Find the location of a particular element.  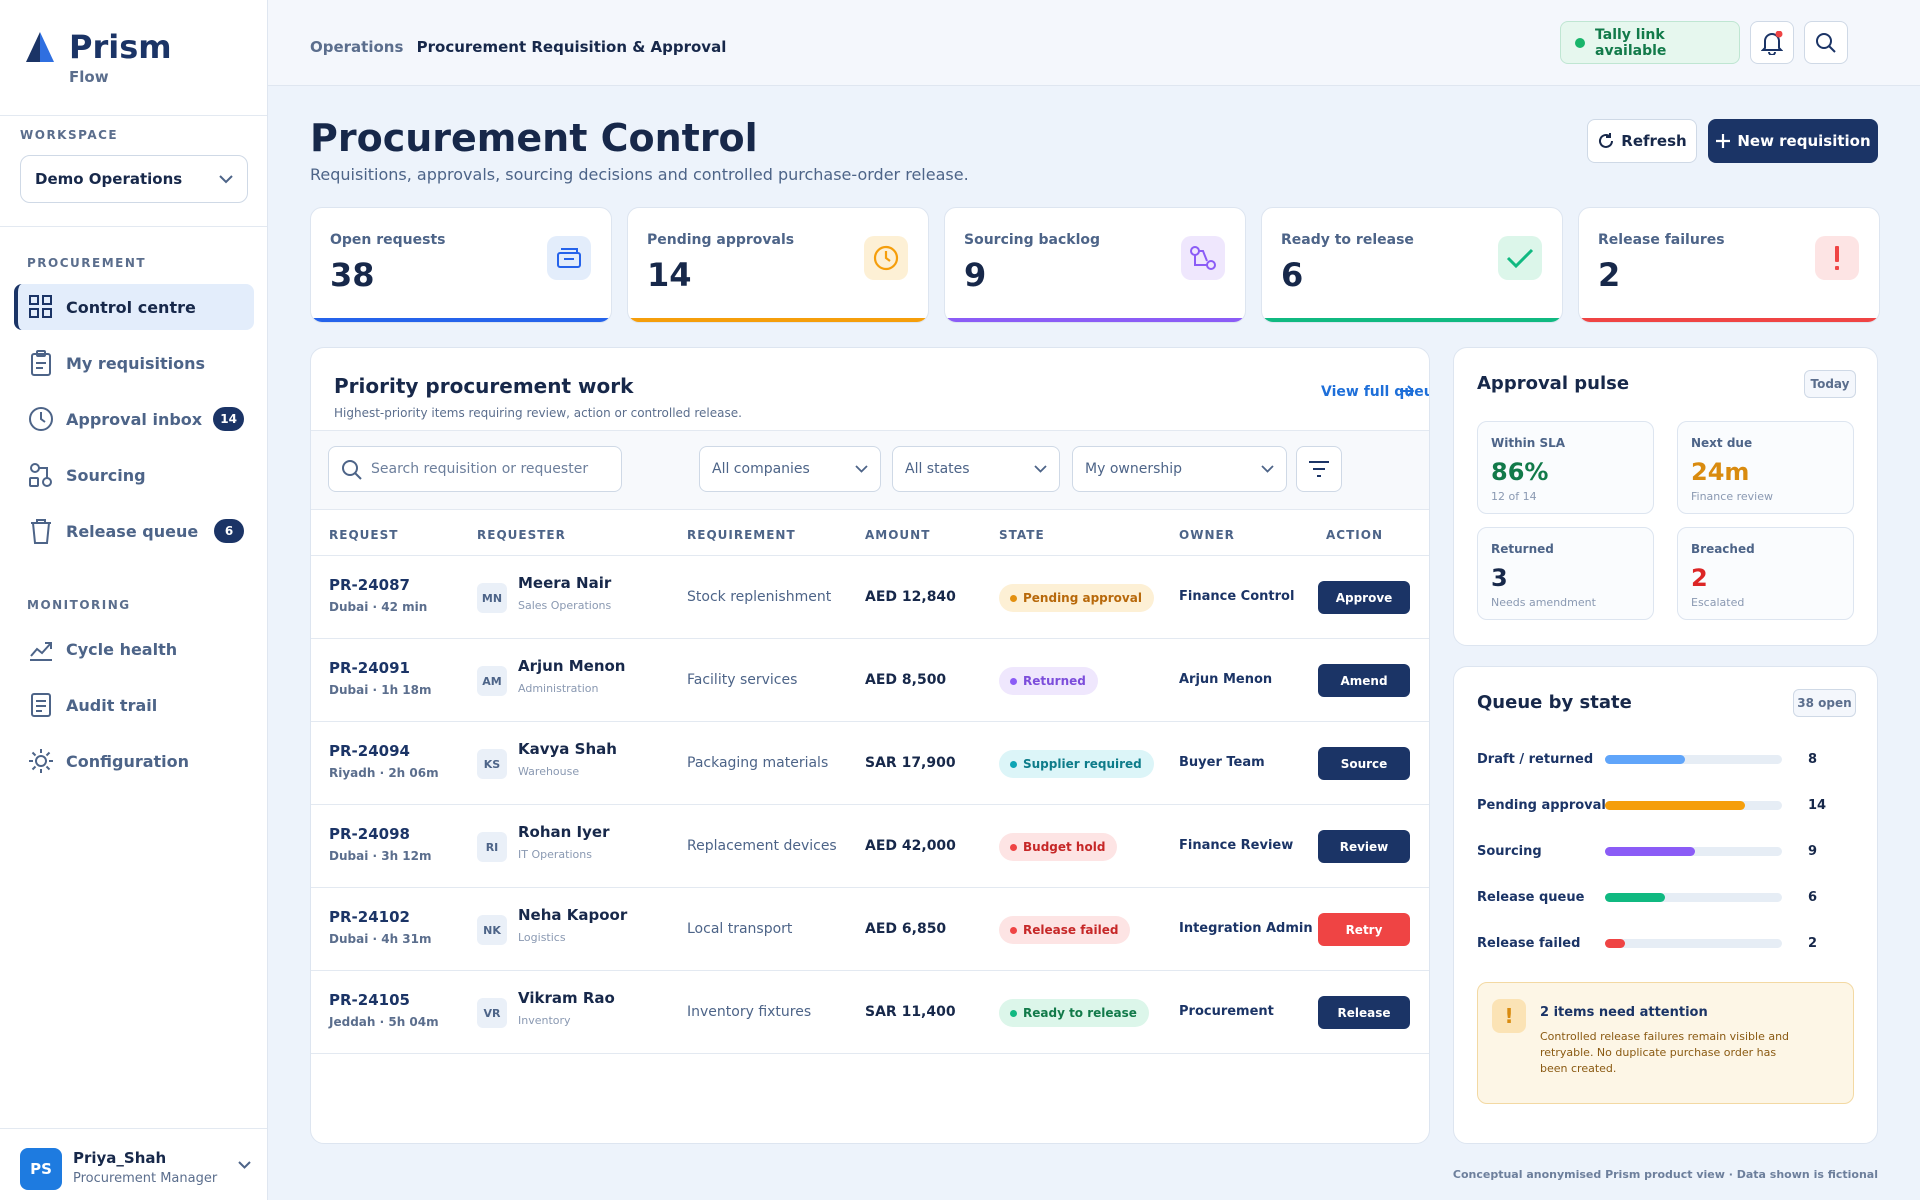

ownership-filter-value: My ownership is located at coordinates (1134, 469).